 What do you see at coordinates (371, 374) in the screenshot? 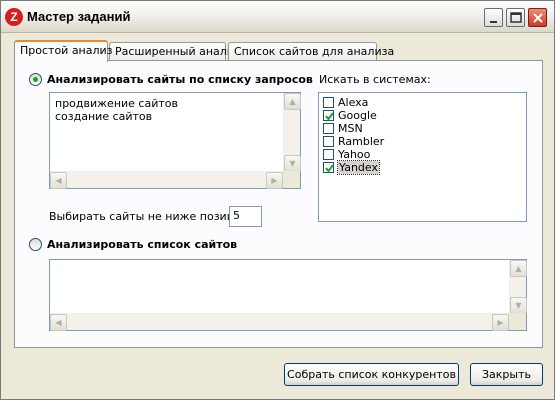
I see `collect-competitors-button: Собрать список конкурентов` at bounding box center [371, 374].